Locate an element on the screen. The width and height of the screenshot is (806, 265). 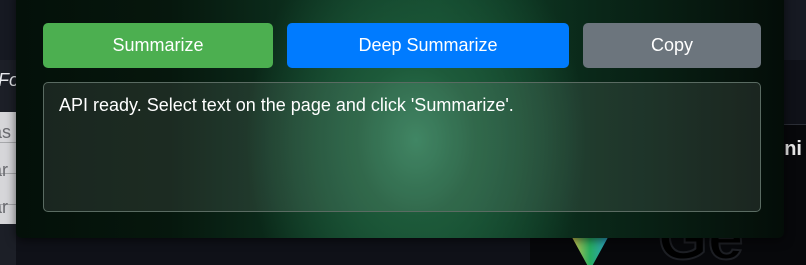
copy-button: Copy is located at coordinates (672, 45).